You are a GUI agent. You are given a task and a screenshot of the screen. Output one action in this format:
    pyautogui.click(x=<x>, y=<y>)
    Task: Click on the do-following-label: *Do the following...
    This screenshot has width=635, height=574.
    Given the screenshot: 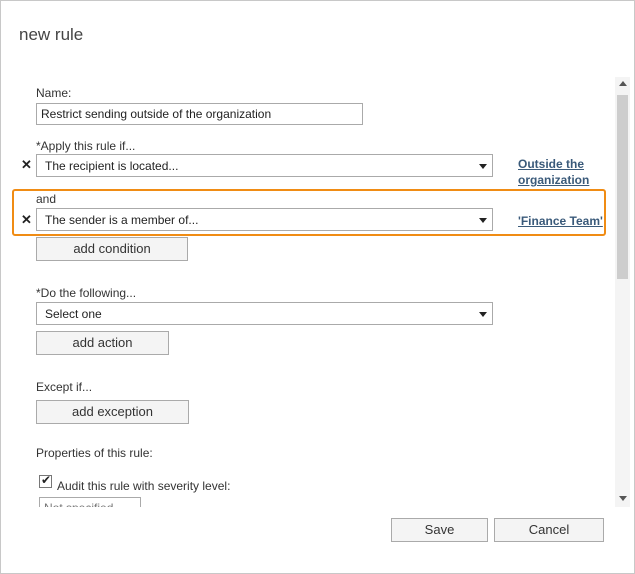 What is the action you would take?
    pyautogui.click(x=86, y=293)
    